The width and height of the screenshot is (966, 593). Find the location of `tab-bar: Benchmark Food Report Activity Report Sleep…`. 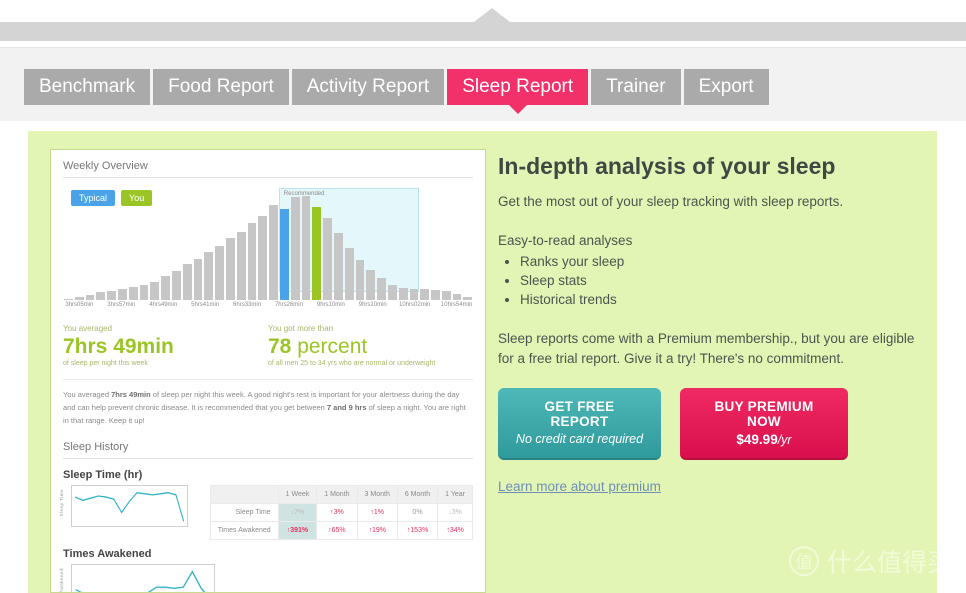

tab-bar: Benchmark Food Report Activity Report Sleep… is located at coordinates (483, 84).